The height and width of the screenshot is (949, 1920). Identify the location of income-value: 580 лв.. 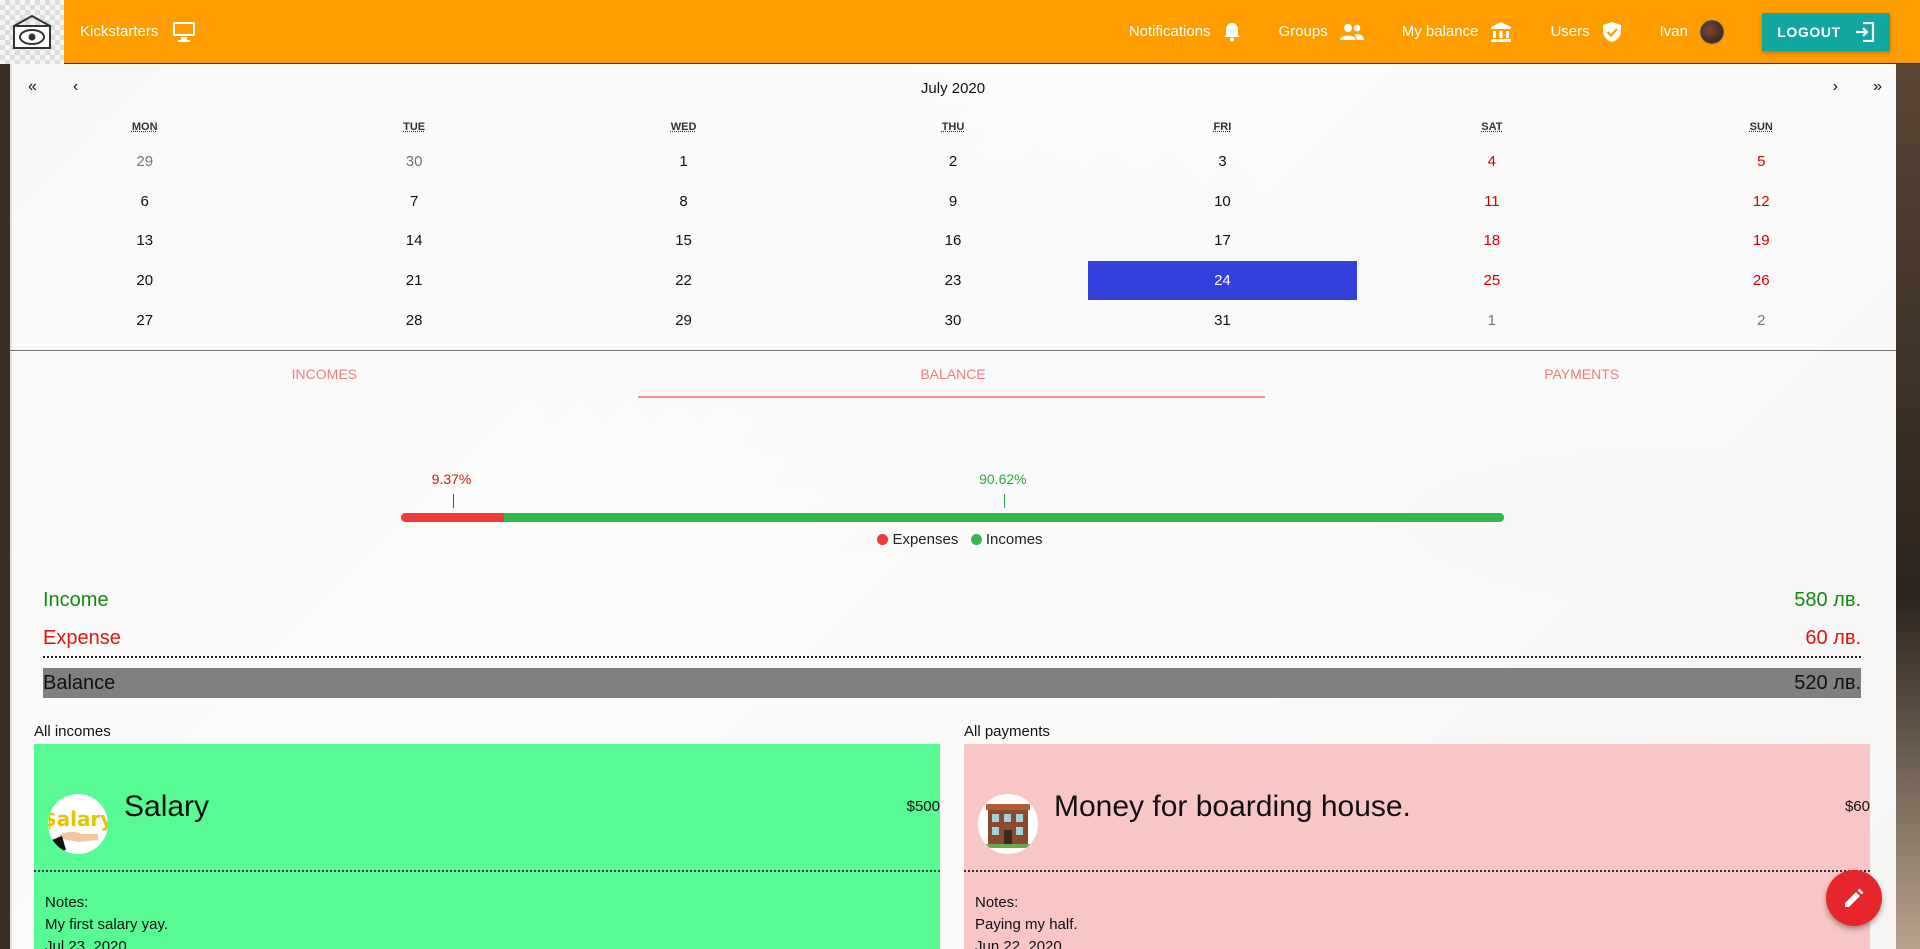
(1827, 599).